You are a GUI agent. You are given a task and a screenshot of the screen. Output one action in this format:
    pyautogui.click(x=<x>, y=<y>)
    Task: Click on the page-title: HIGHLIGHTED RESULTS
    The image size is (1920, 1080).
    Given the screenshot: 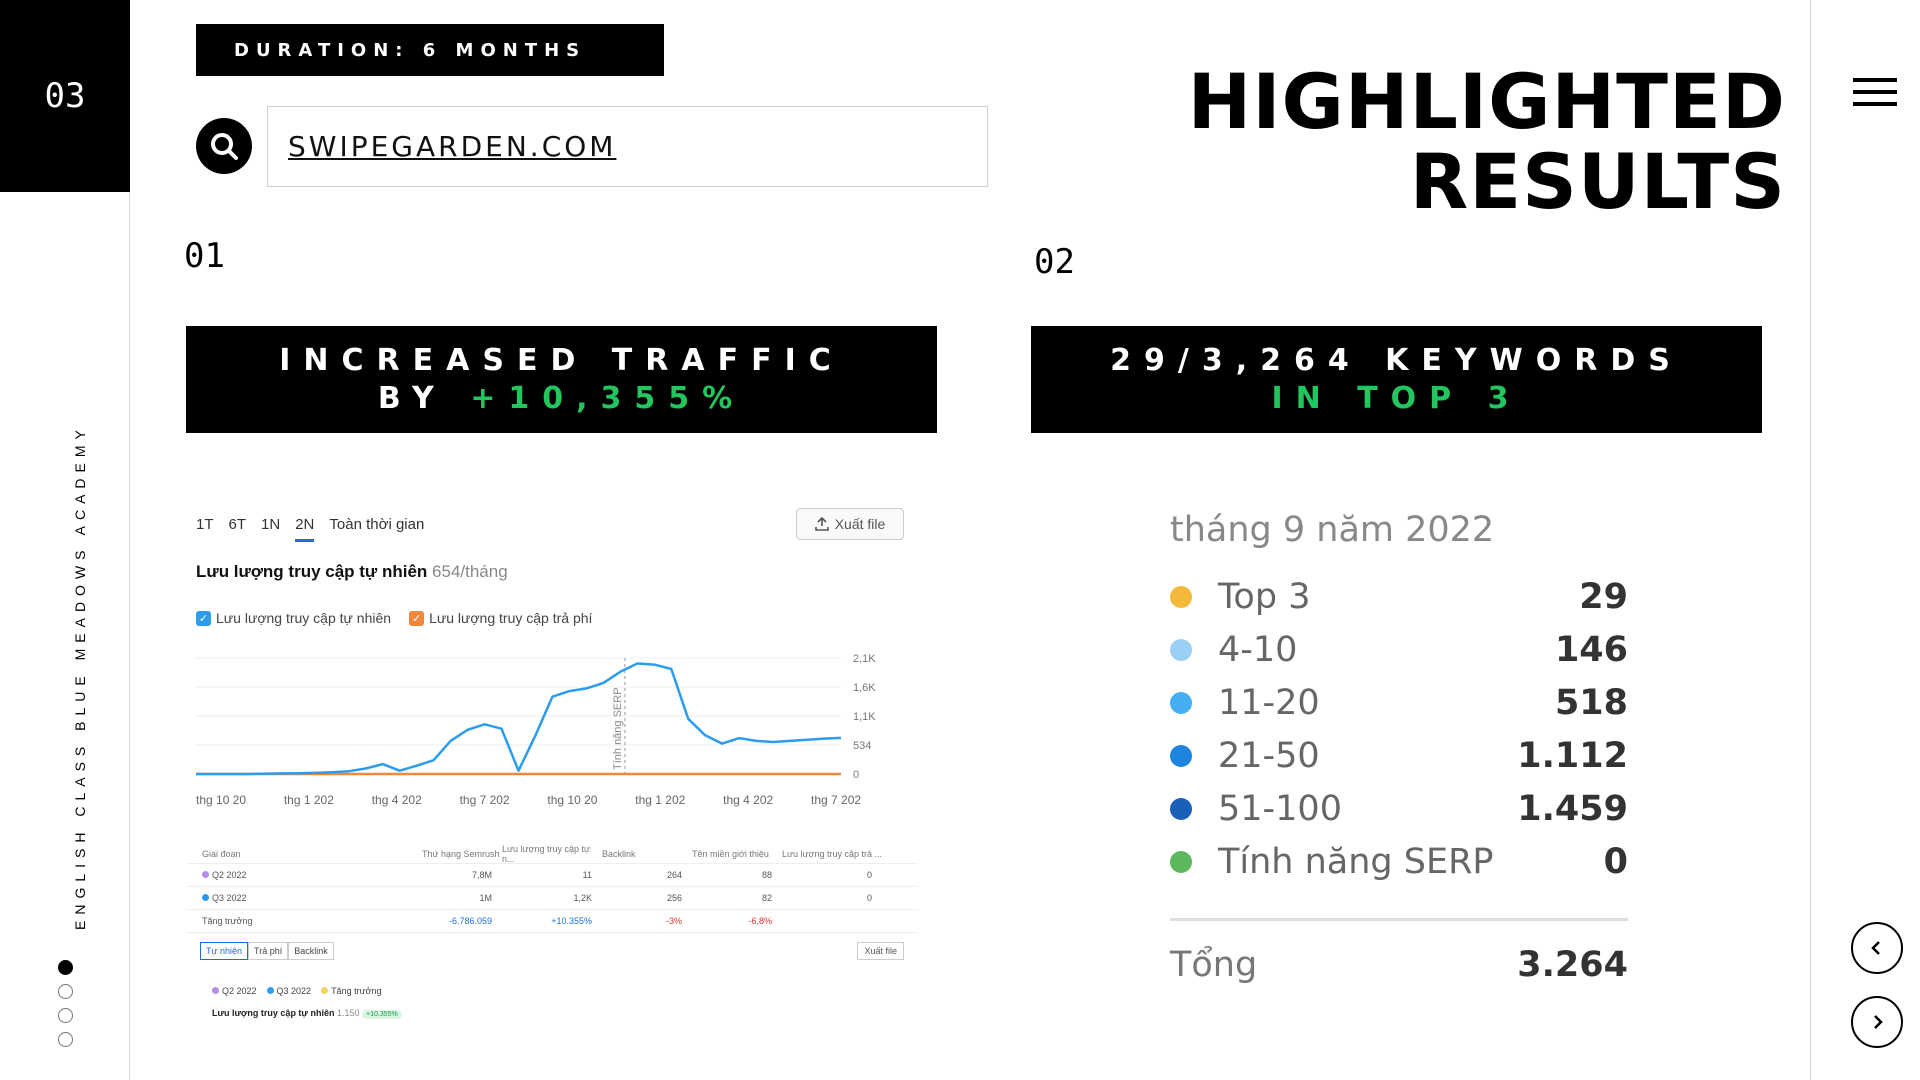 What is the action you would take?
    pyautogui.click(x=1487, y=142)
    